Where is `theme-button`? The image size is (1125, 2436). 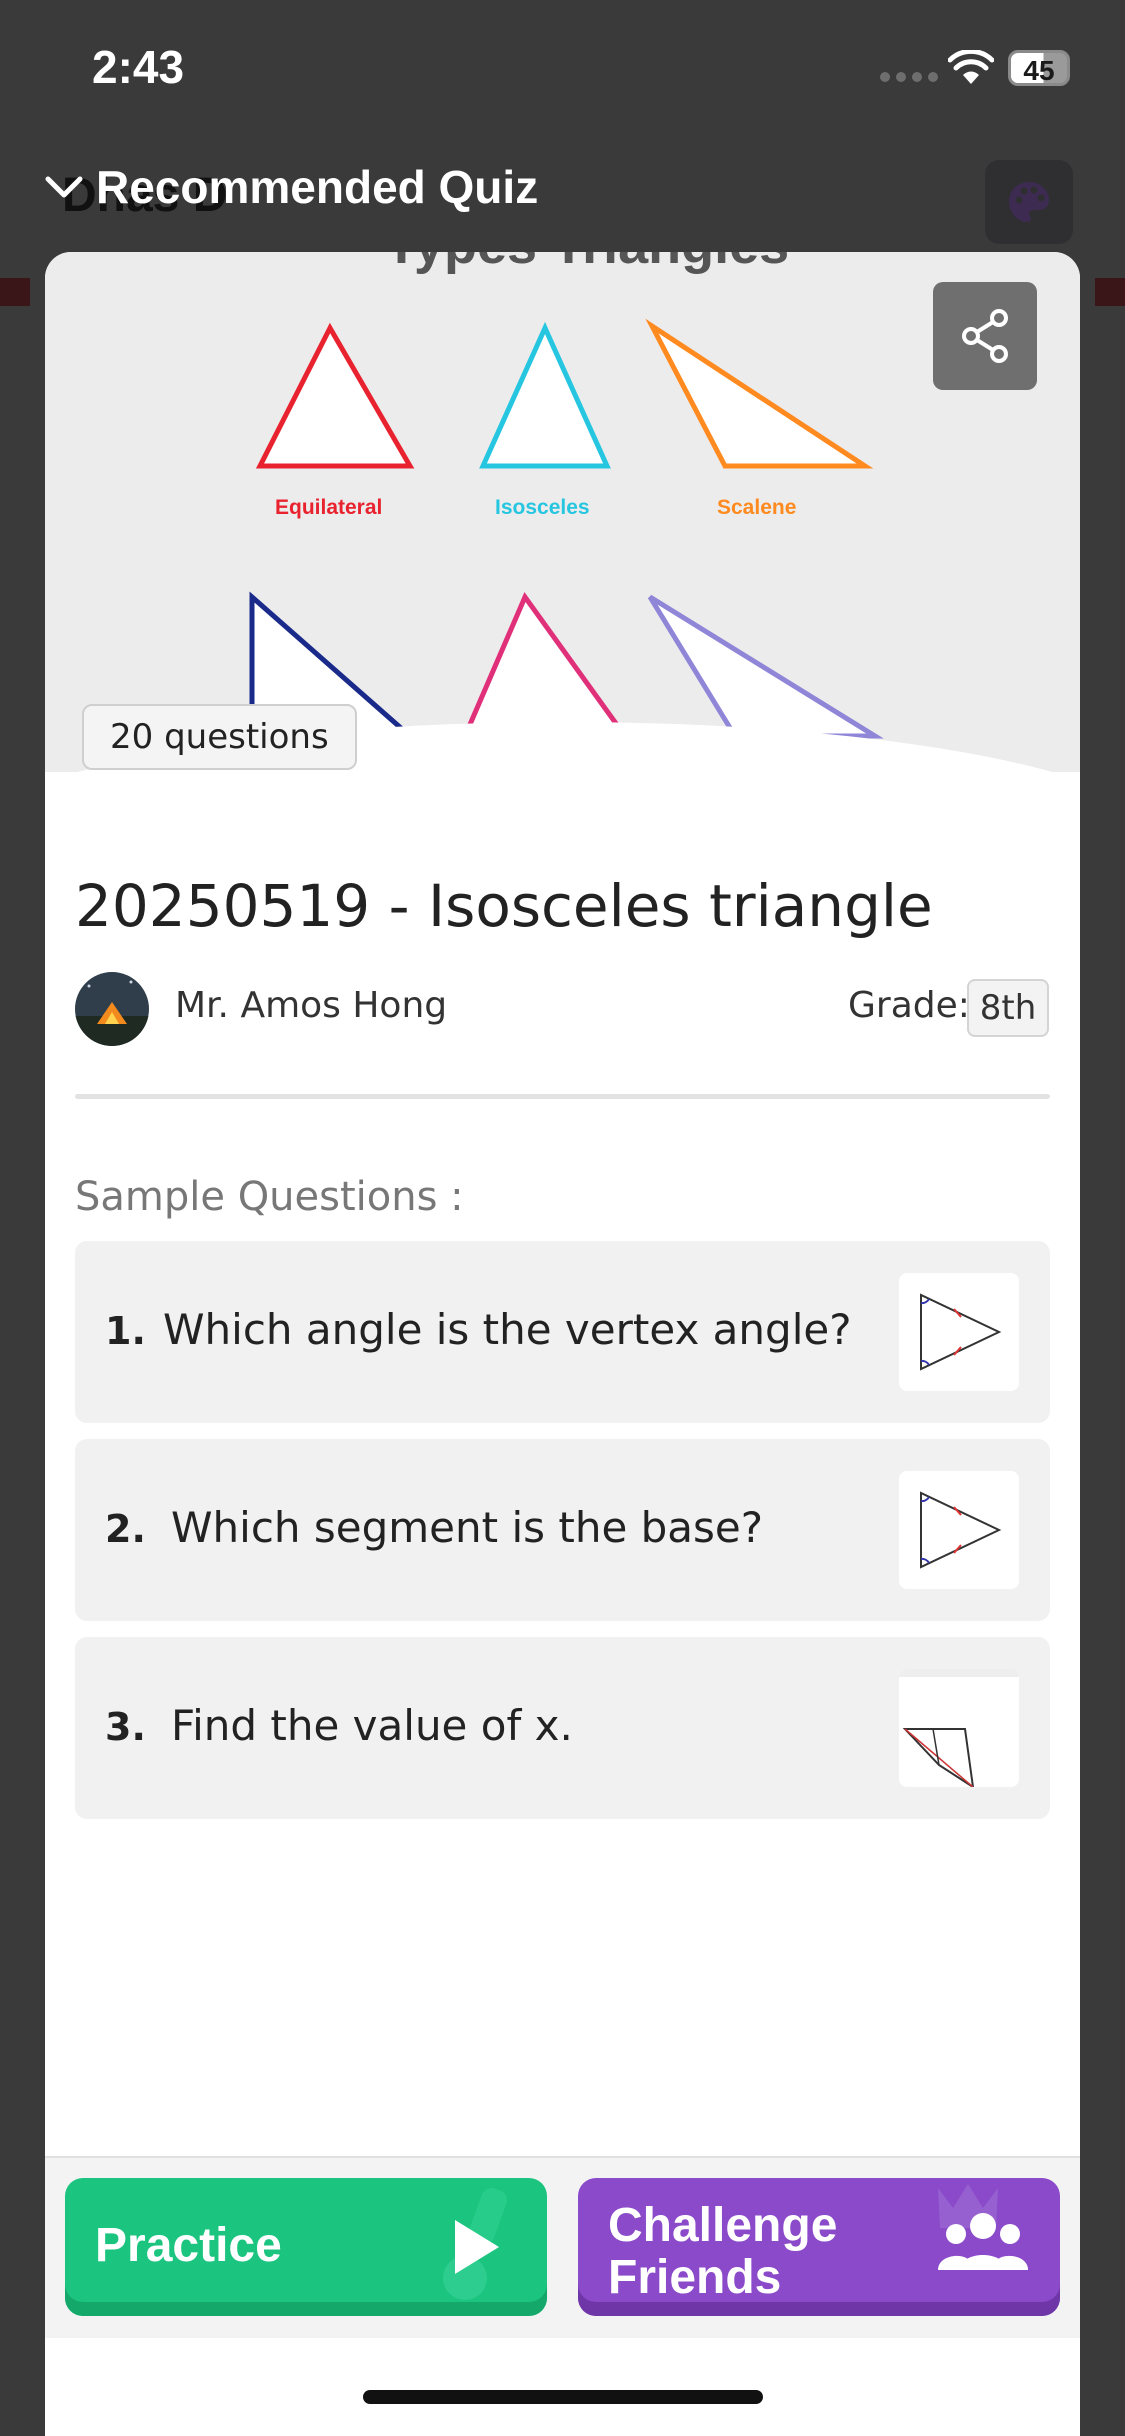
theme-button is located at coordinates (1029, 202).